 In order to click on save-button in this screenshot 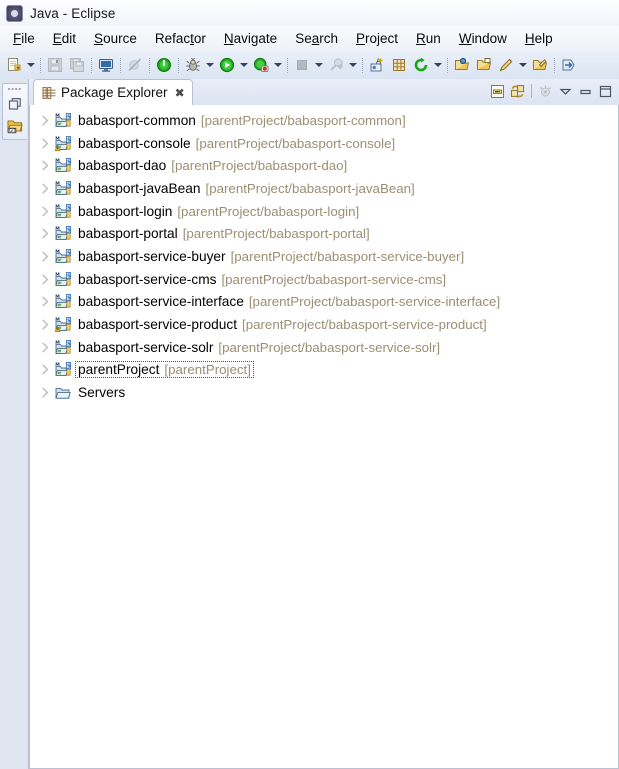, I will do `click(55, 65)`.